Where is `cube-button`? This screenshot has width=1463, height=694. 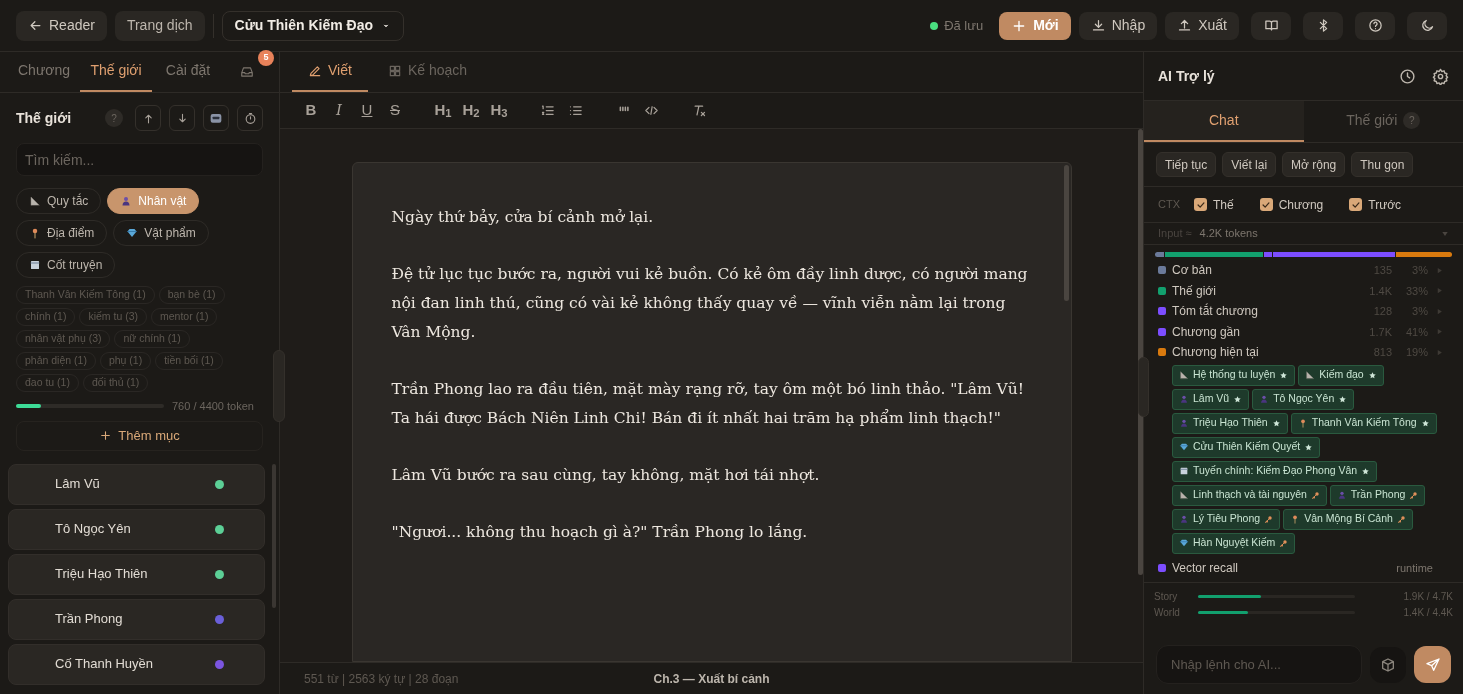 cube-button is located at coordinates (1388, 664).